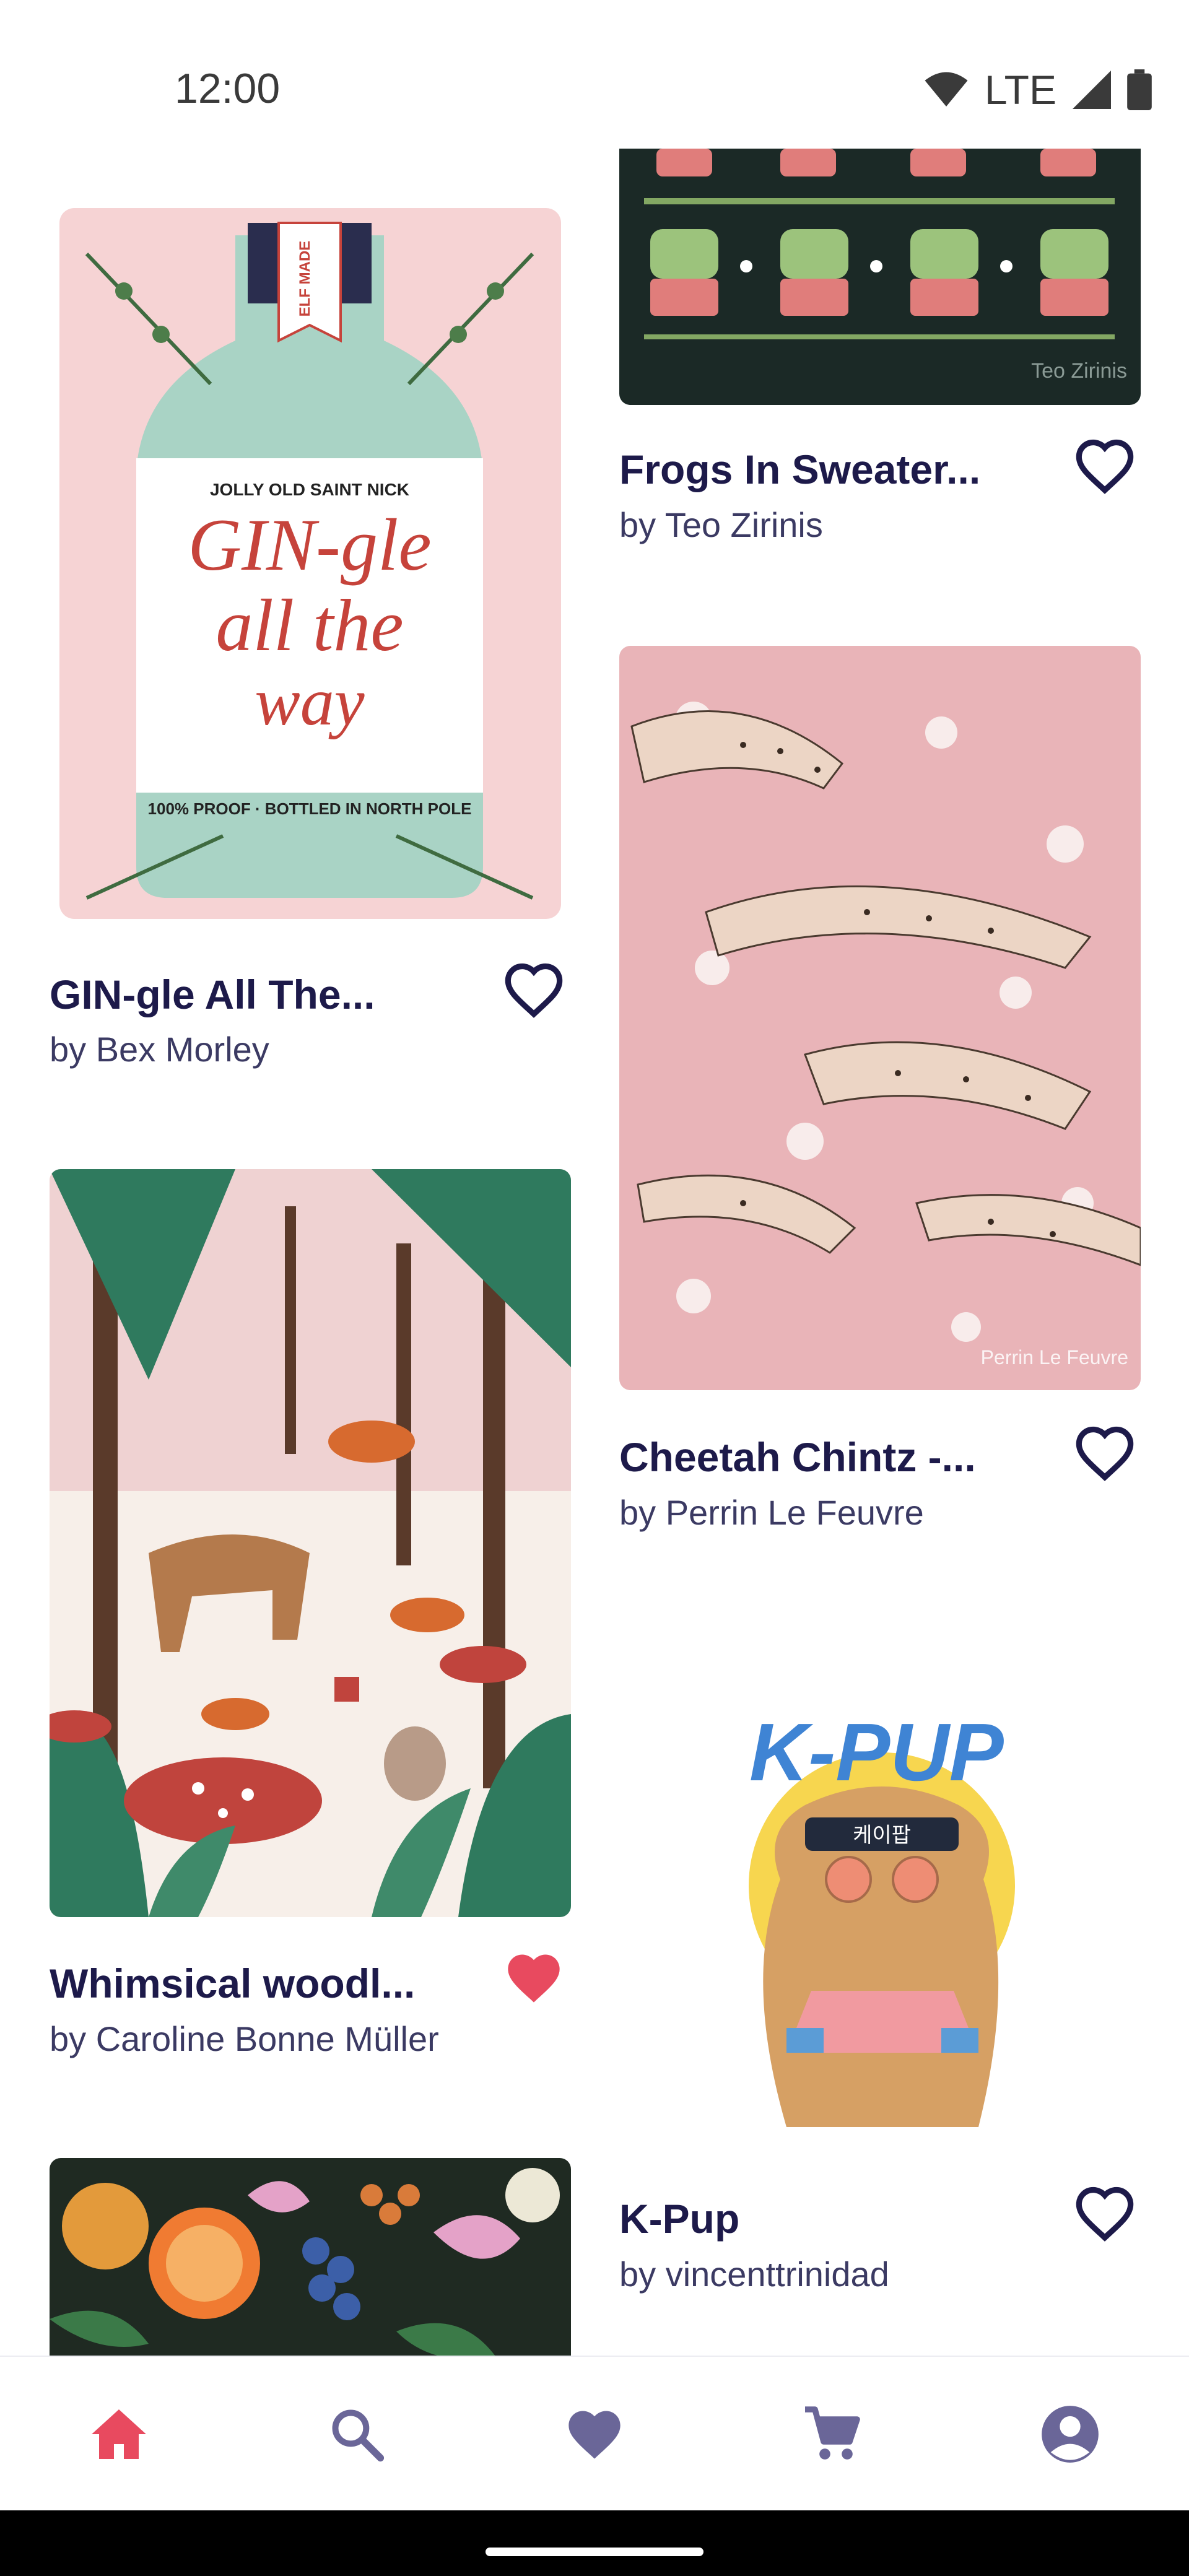  Describe the element at coordinates (594, 74) in the screenshot. I see `status-bar: 12:00 LTE` at that location.